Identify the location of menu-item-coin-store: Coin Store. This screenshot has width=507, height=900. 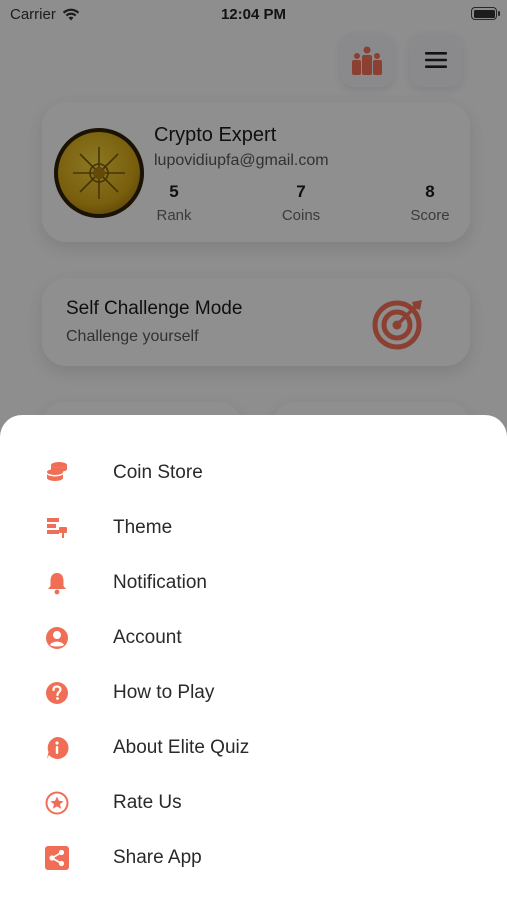
(253, 472).